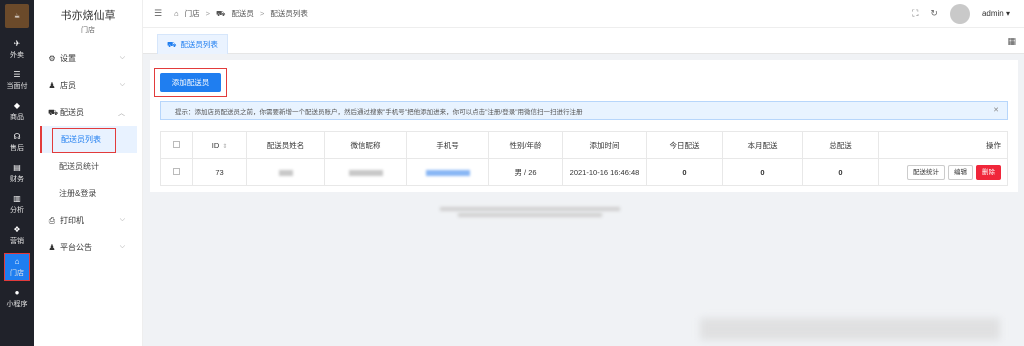  I want to click on user-icon: ♟, so click(52, 85).